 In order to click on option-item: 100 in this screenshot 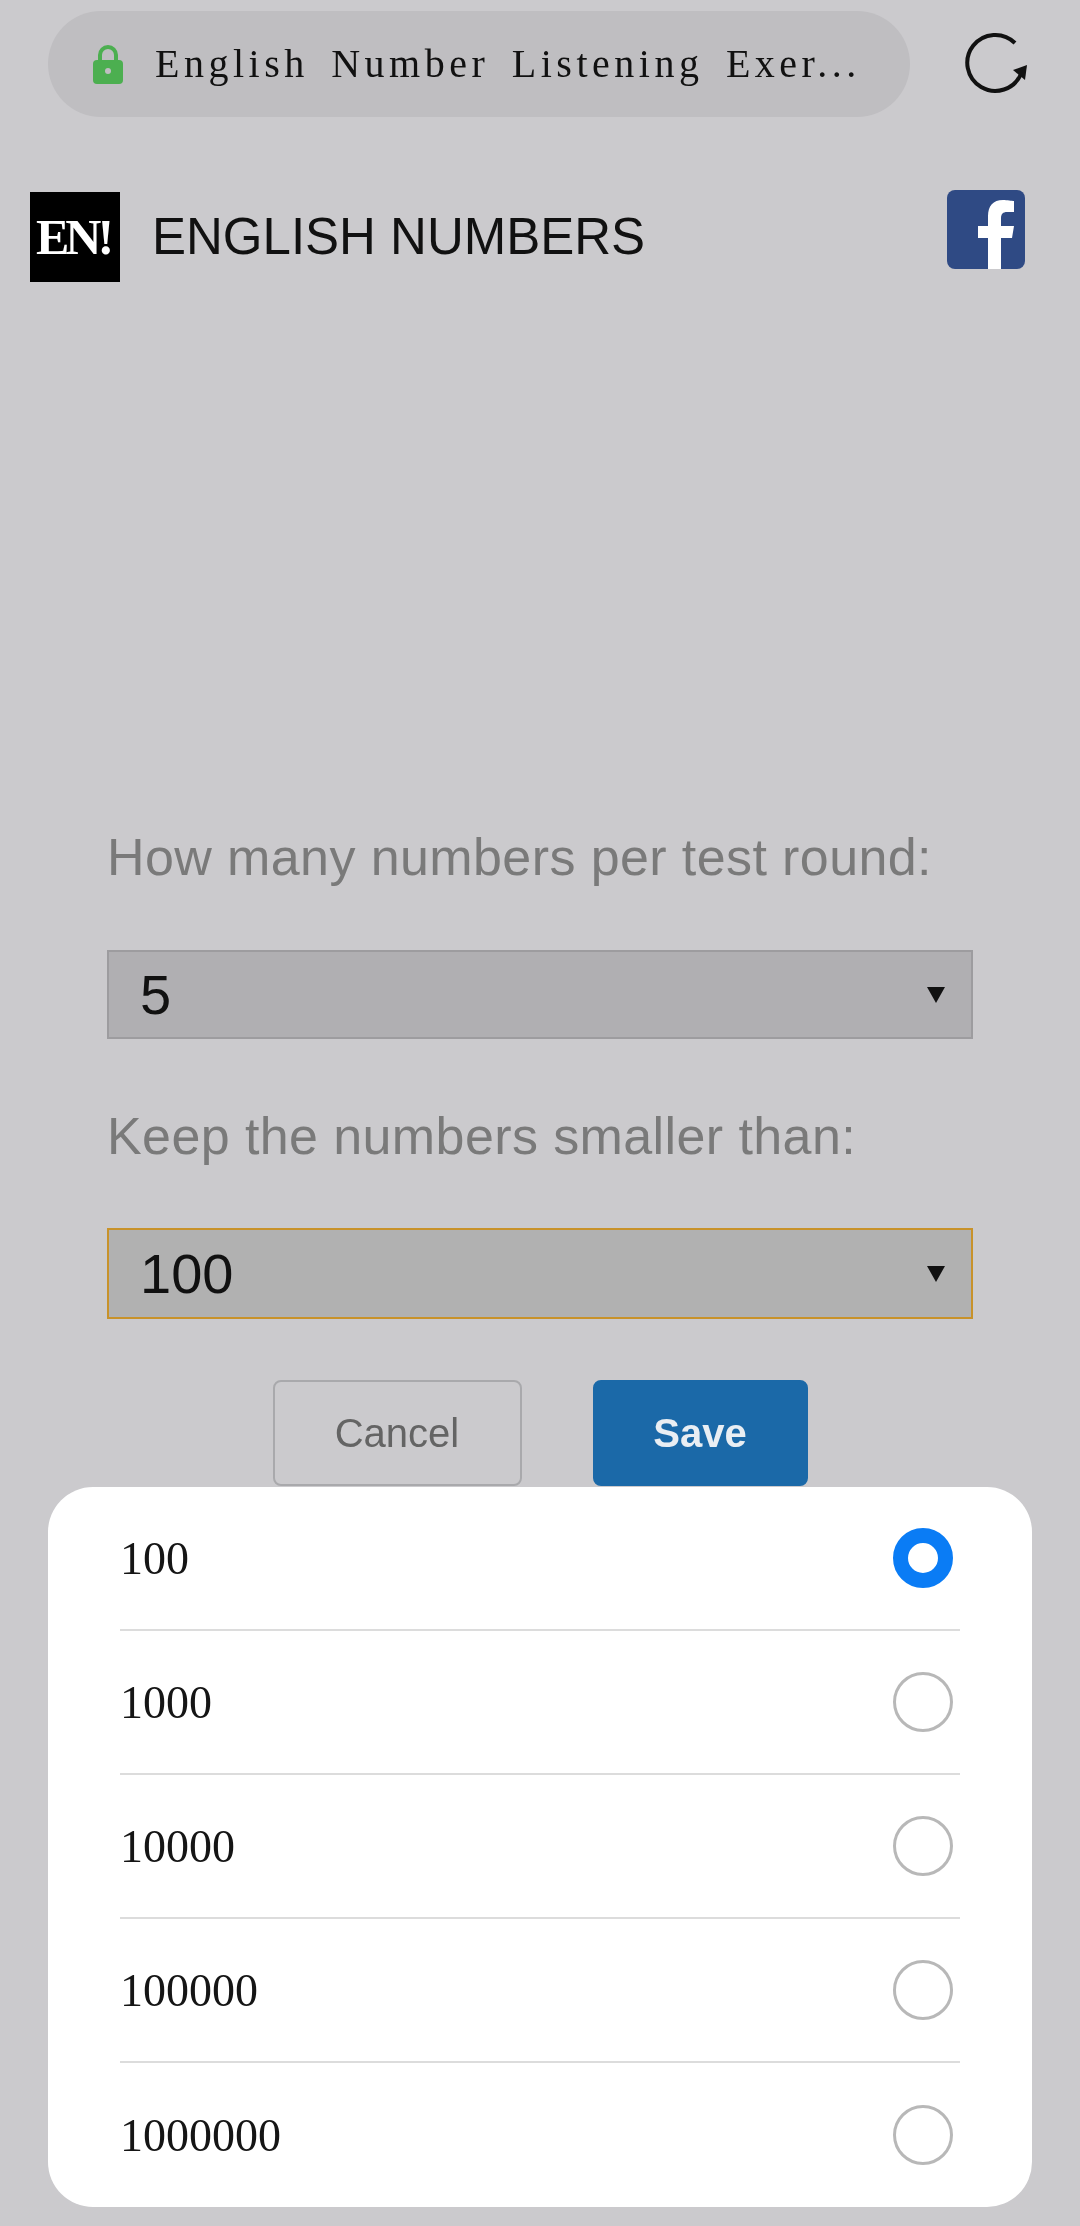, I will do `click(540, 1559)`.